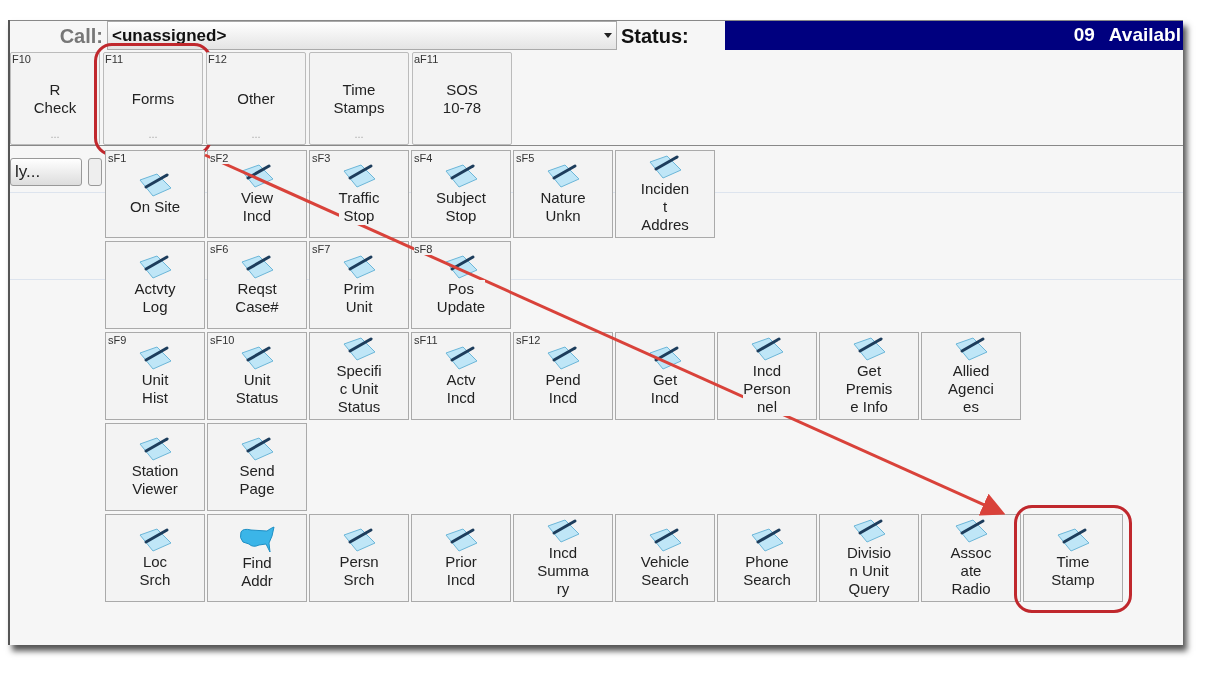 The image size is (1209, 679). Describe the element at coordinates (655, 36) in the screenshot. I see `status-label: Status:` at that location.